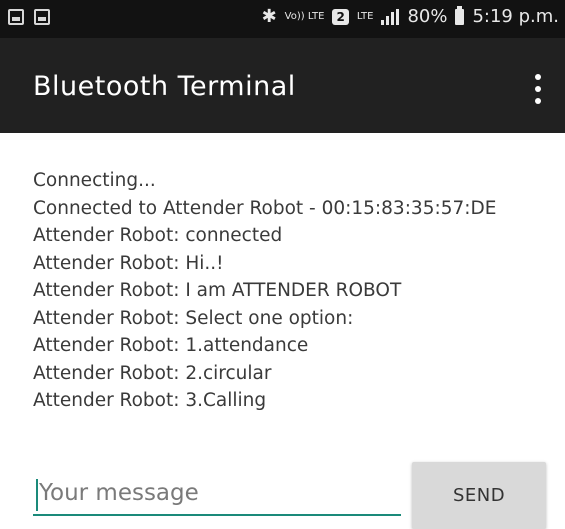  I want to click on signal-icon, so click(390, 16).